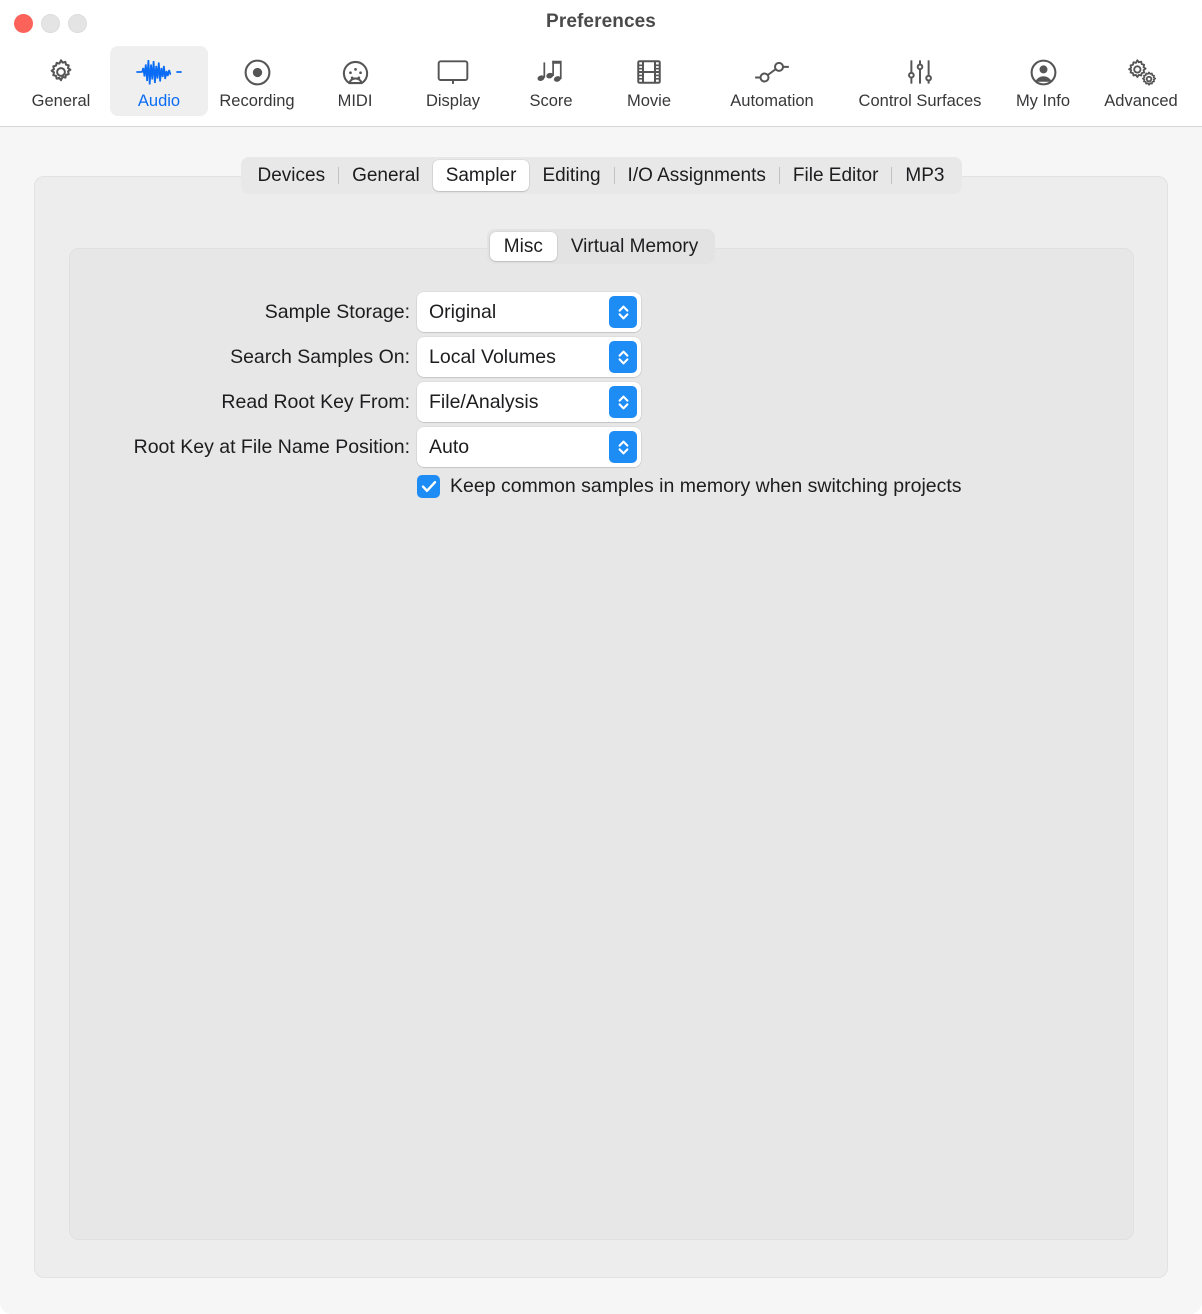 The height and width of the screenshot is (1314, 1202). I want to click on popup-value: Local Volumes, so click(492, 356).